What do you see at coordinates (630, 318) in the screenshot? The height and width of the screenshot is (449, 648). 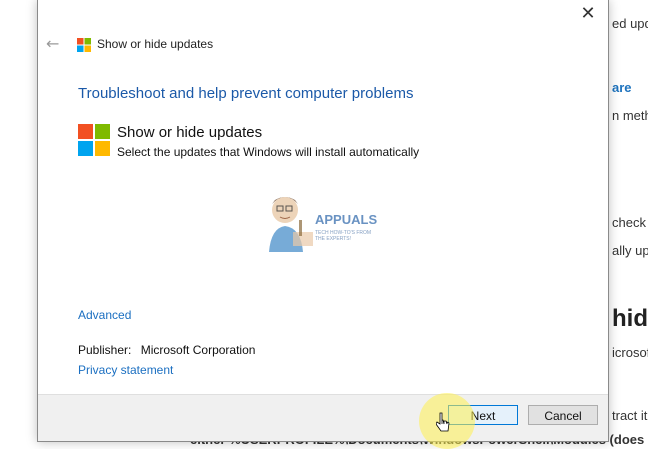 I see `bg-heading: hid` at bounding box center [630, 318].